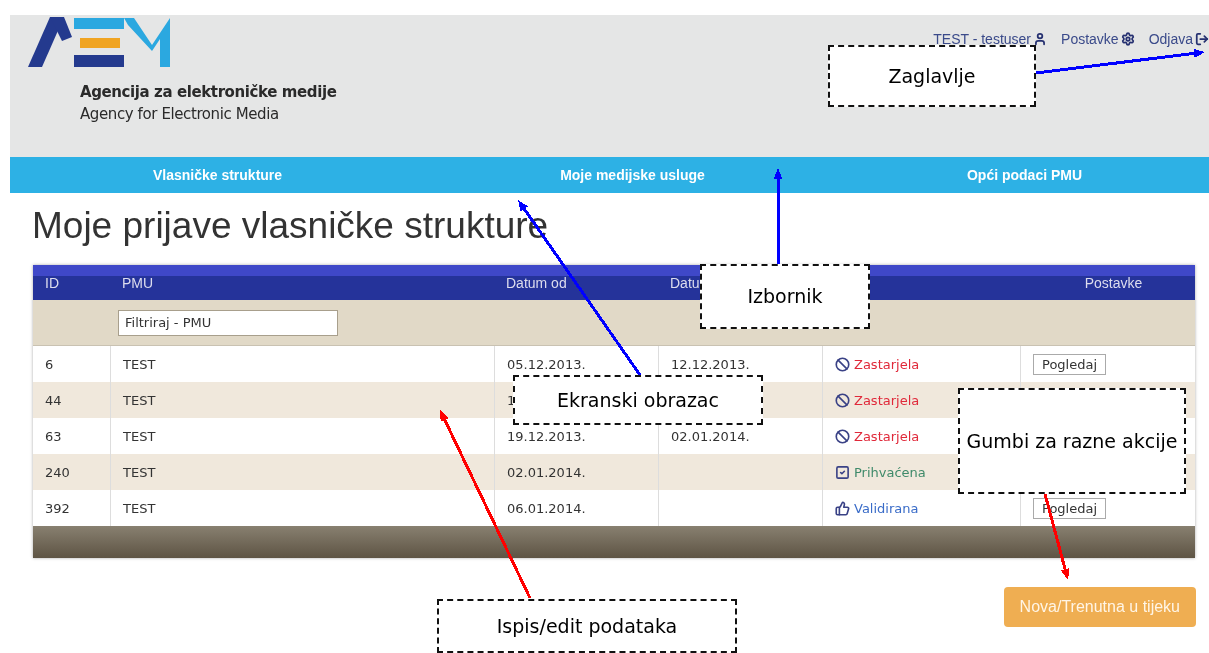  What do you see at coordinates (638, 400) in the screenshot?
I see `annotation-label: Ekranski obrazac` at bounding box center [638, 400].